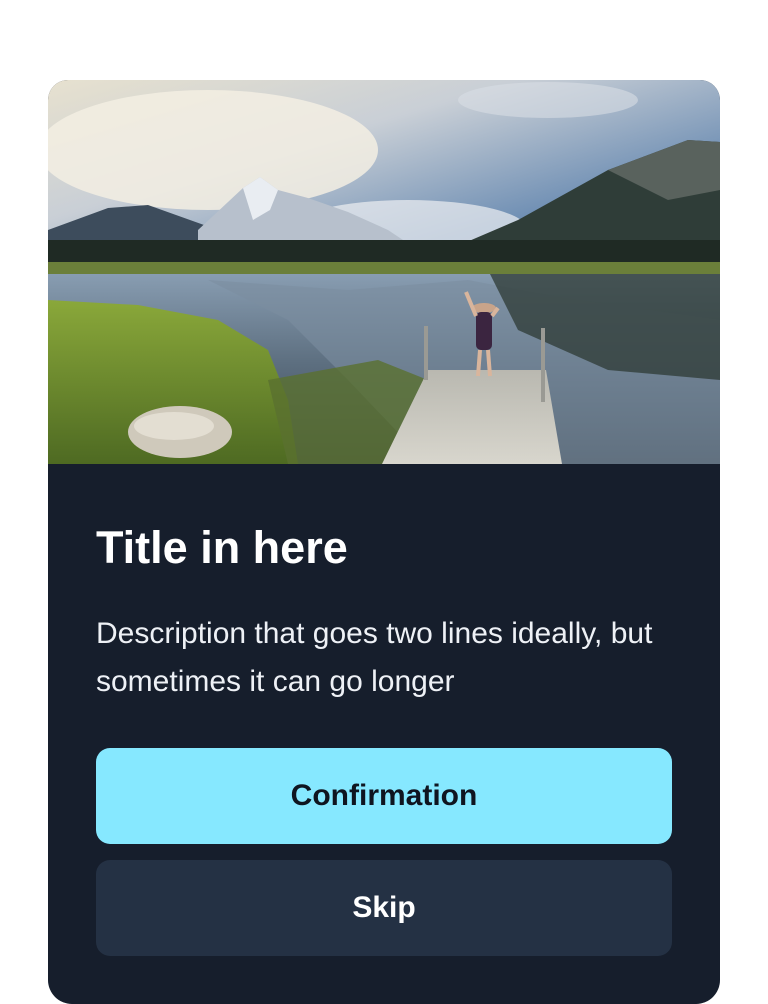  I want to click on card-title: Title in here, so click(222, 547).